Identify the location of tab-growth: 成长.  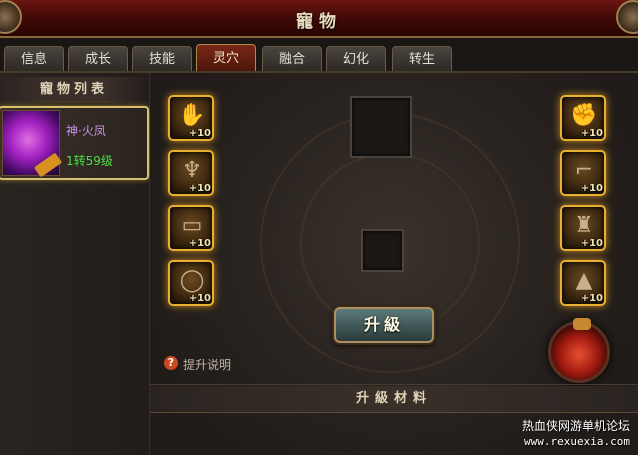
(98, 59).